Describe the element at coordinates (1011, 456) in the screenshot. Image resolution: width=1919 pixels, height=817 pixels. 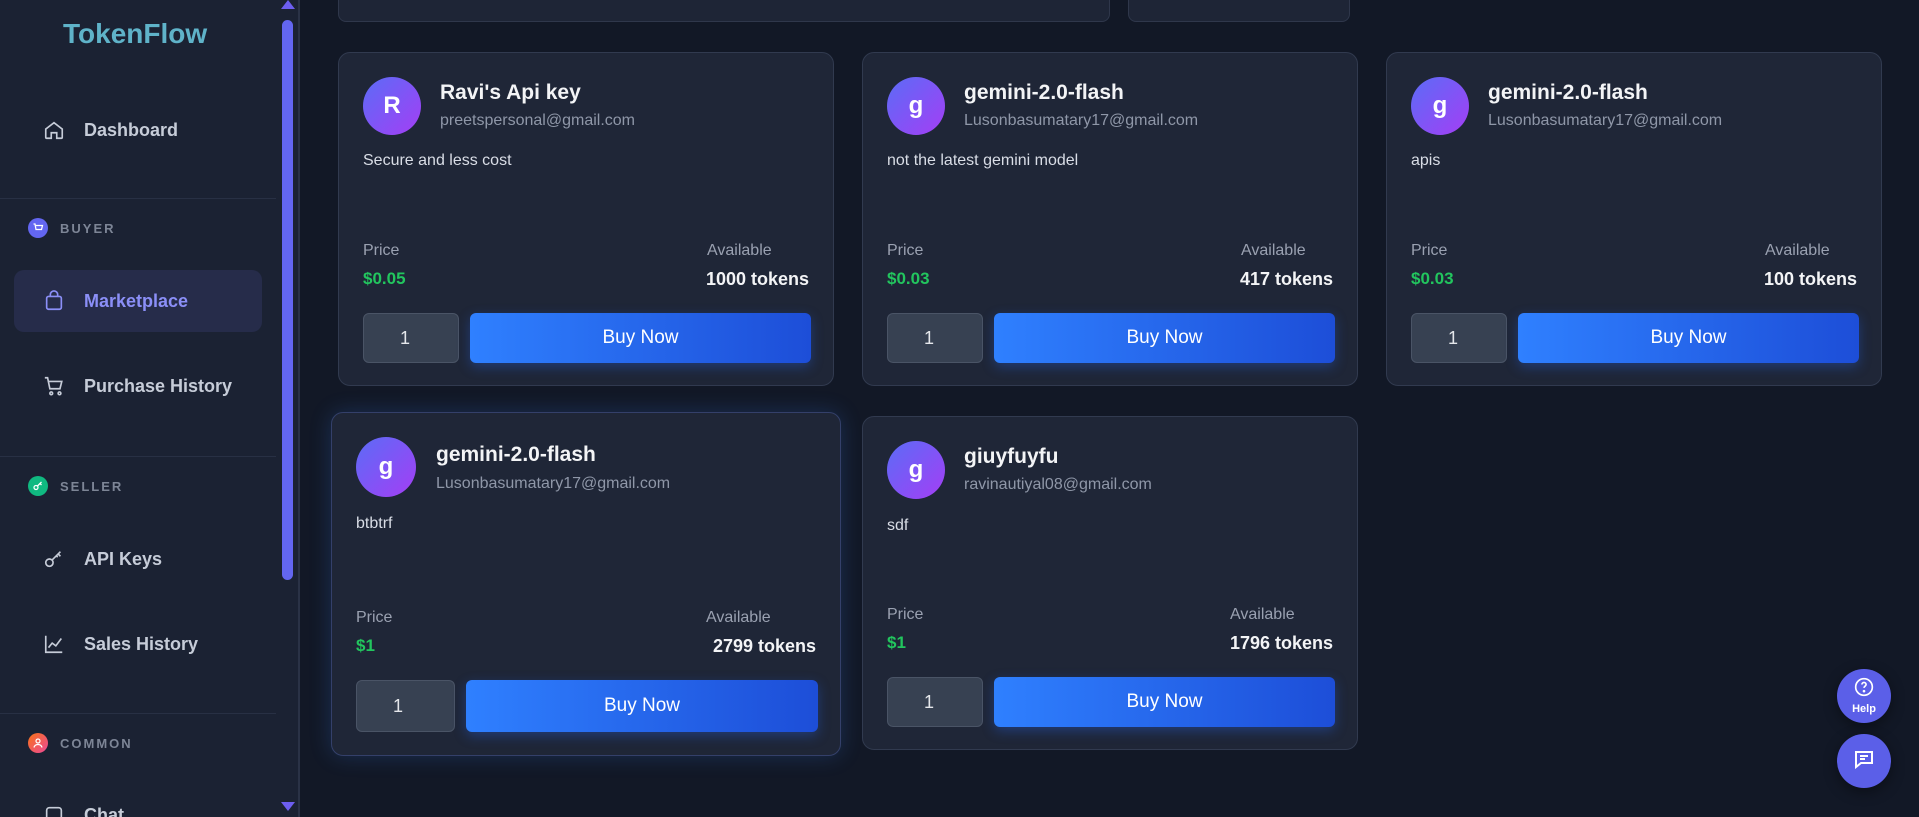
I see `listing-title: giuyfuyfu` at that location.